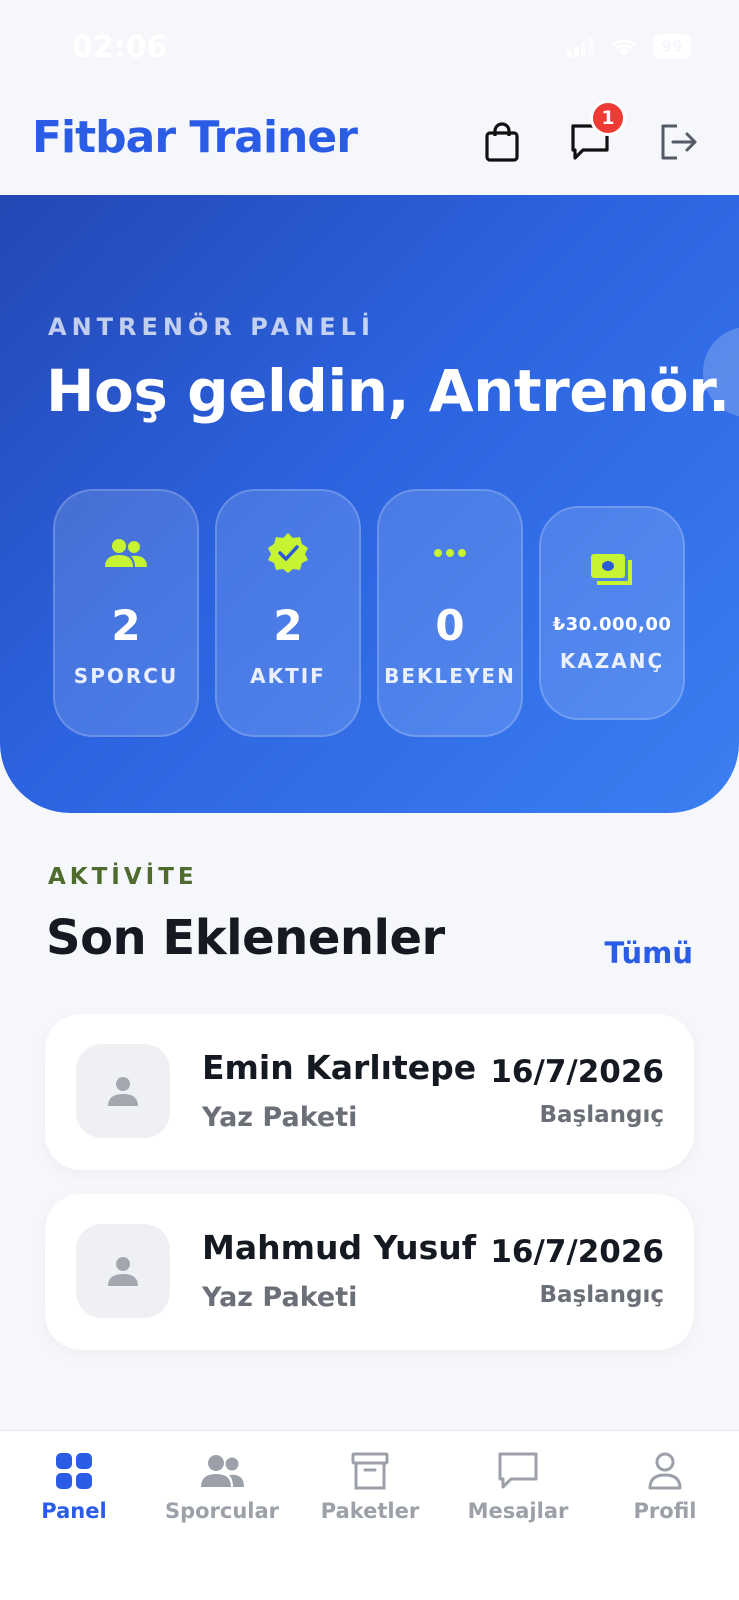  What do you see at coordinates (339, 1067) in the screenshot?
I see `athlete-name: Emin Karlıtepe` at bounding box center [339, 1067].